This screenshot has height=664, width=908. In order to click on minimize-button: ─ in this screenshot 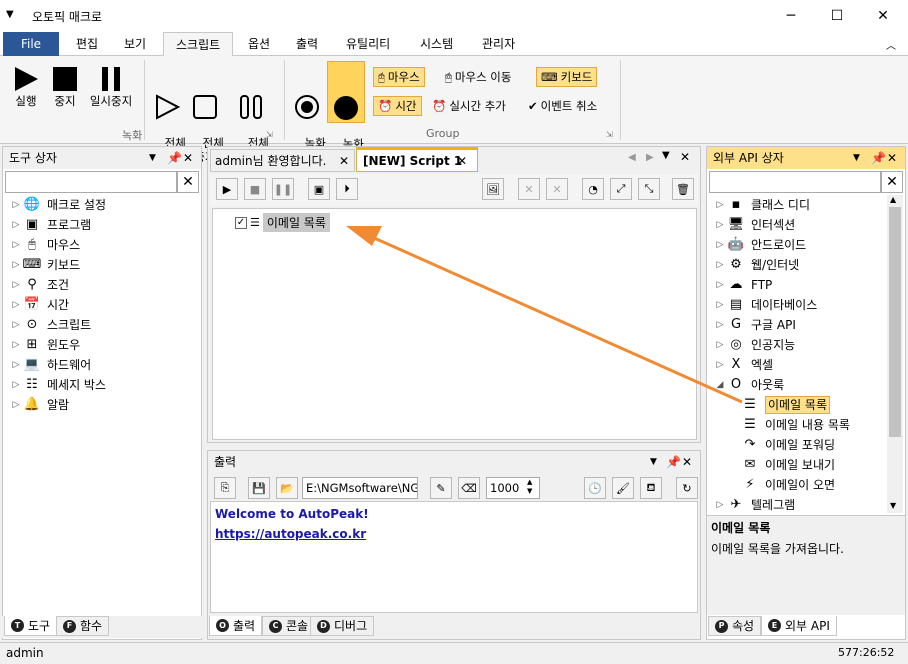, I will do `click(791, 16)`.